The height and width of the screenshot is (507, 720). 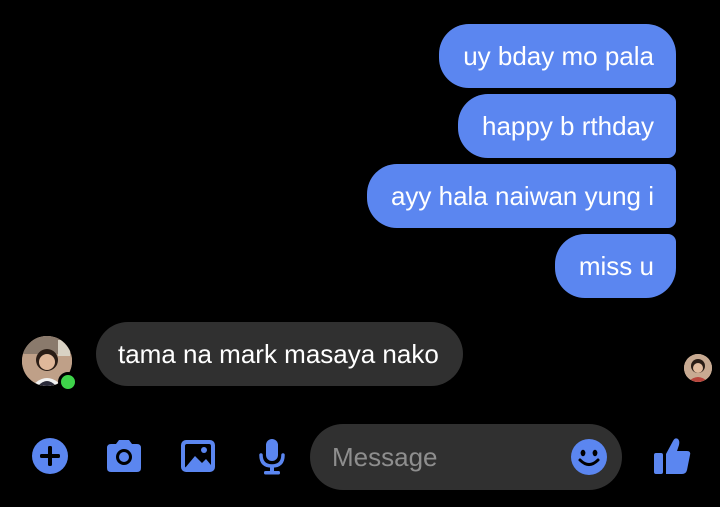 I want to click on message-input, so click(x=447, y=457).